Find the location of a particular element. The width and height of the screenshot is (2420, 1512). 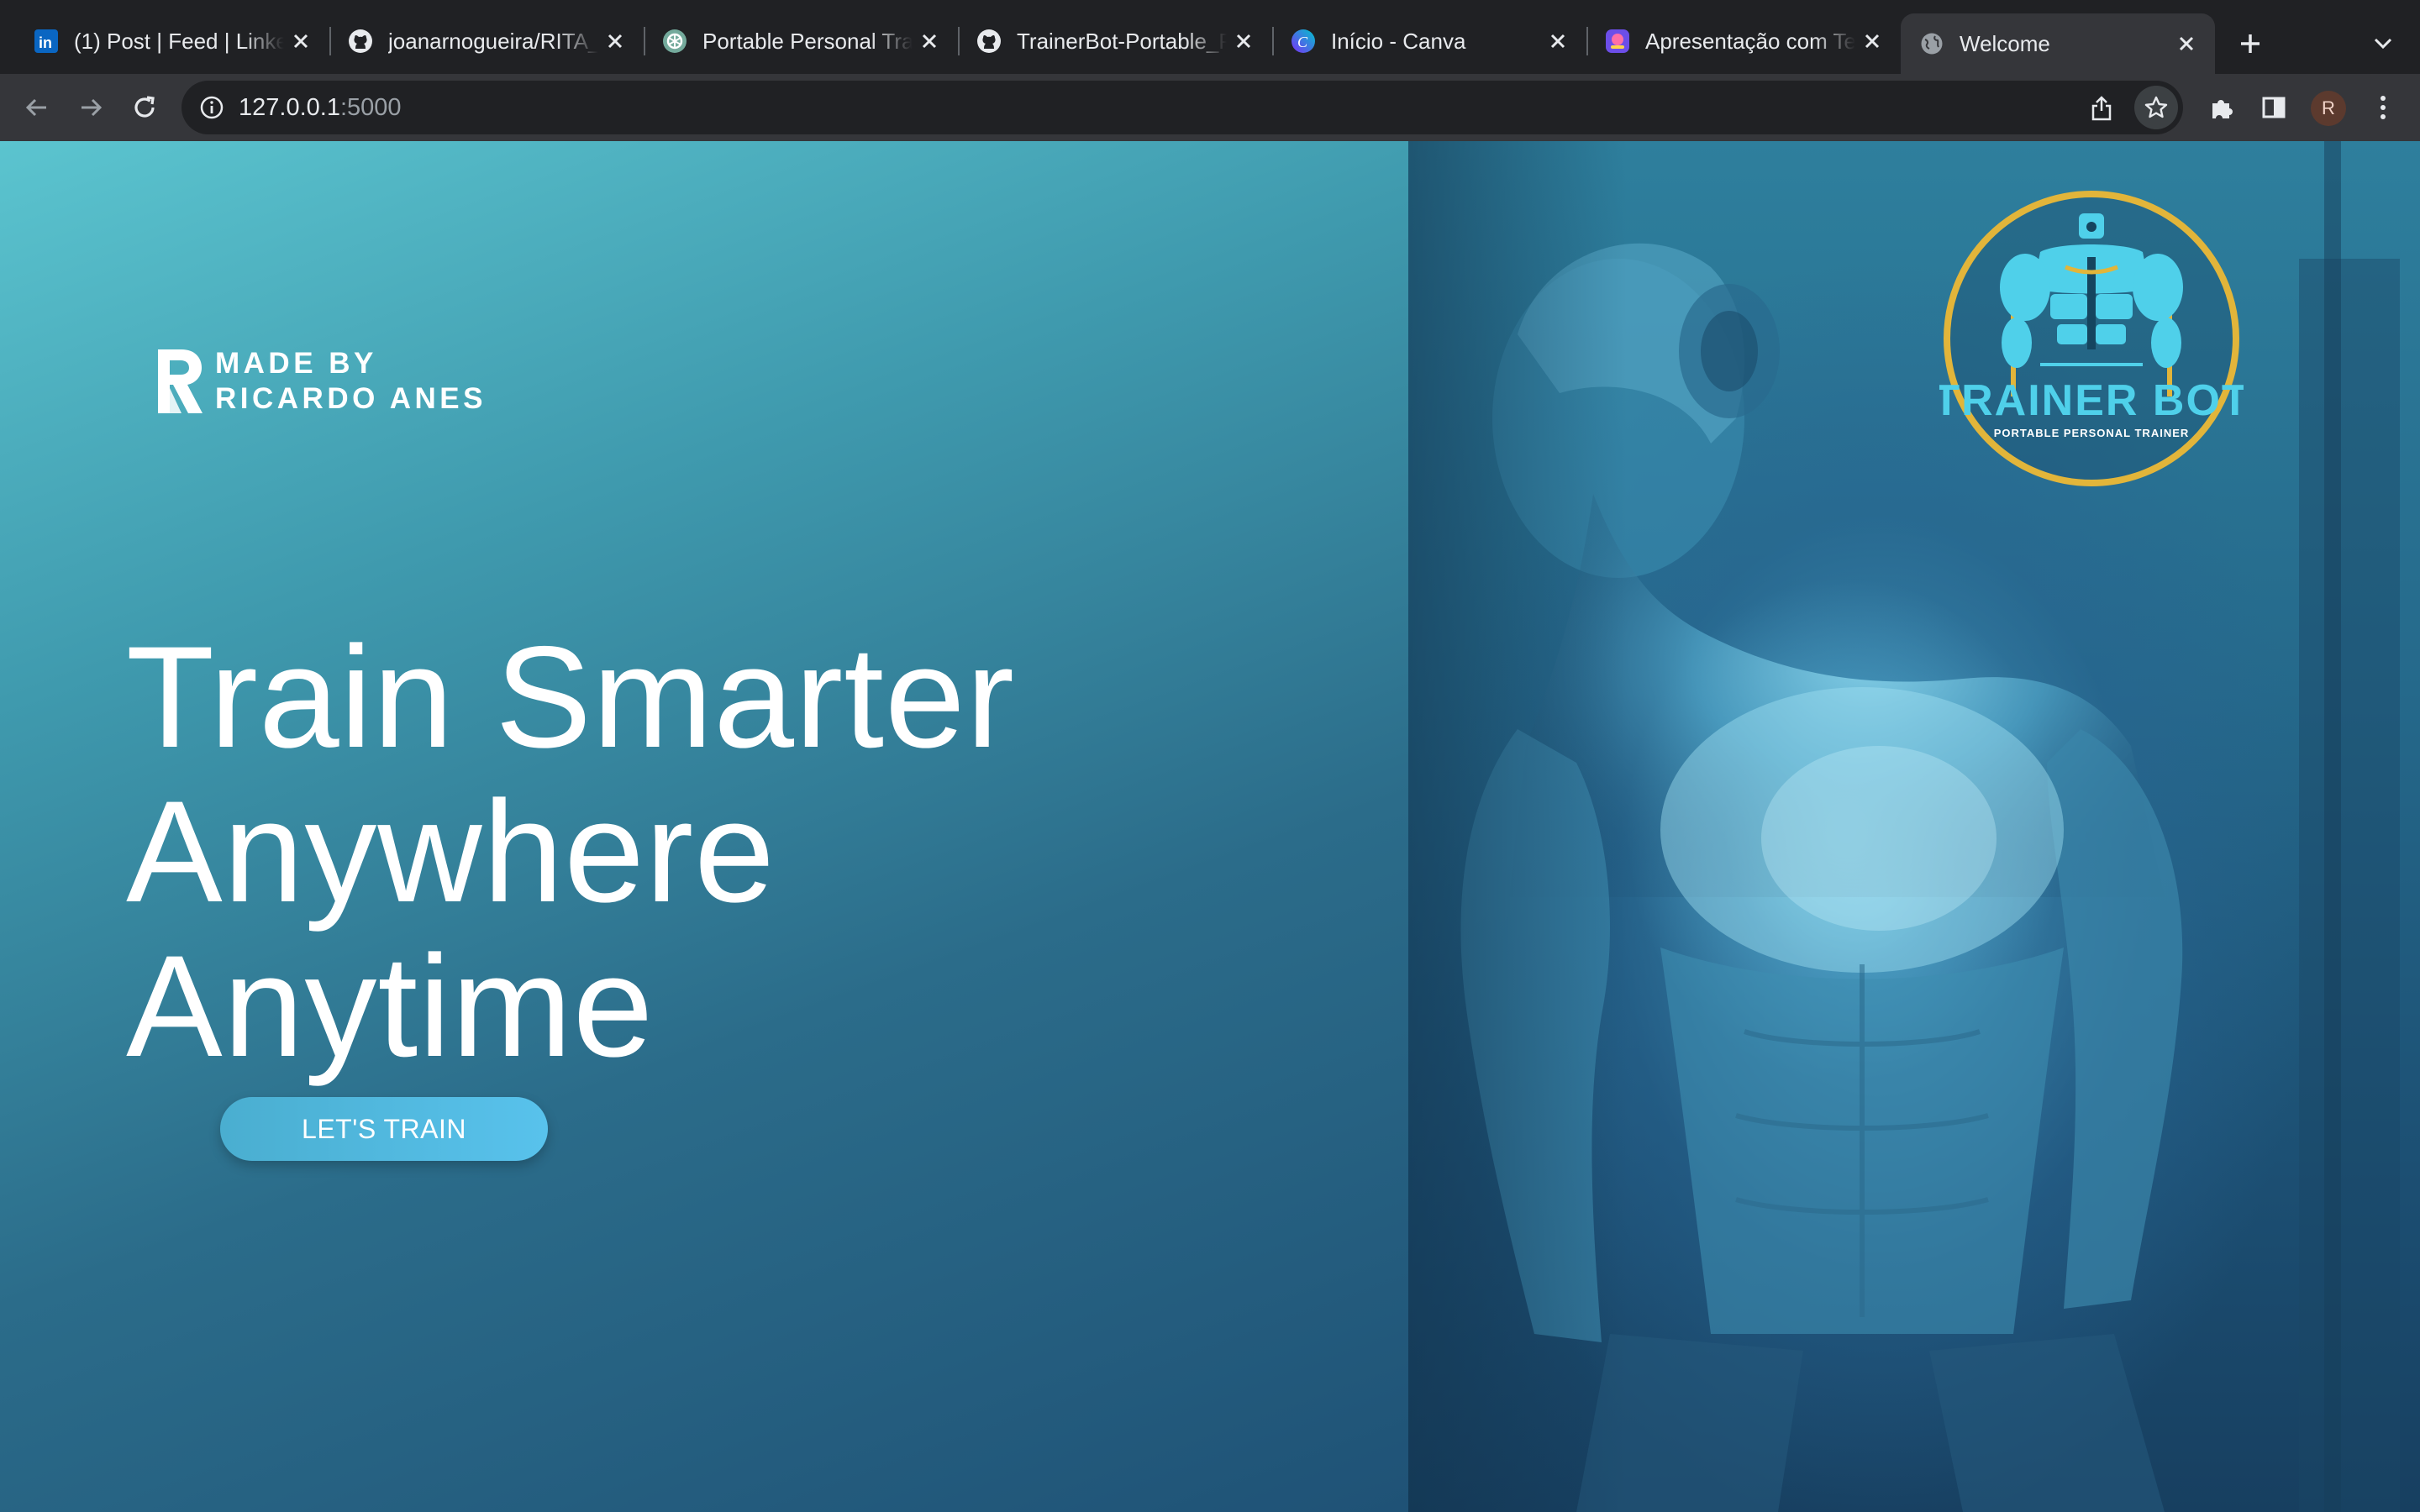

headline-line-1: Train Smarter is located at coordinates (570, 697).